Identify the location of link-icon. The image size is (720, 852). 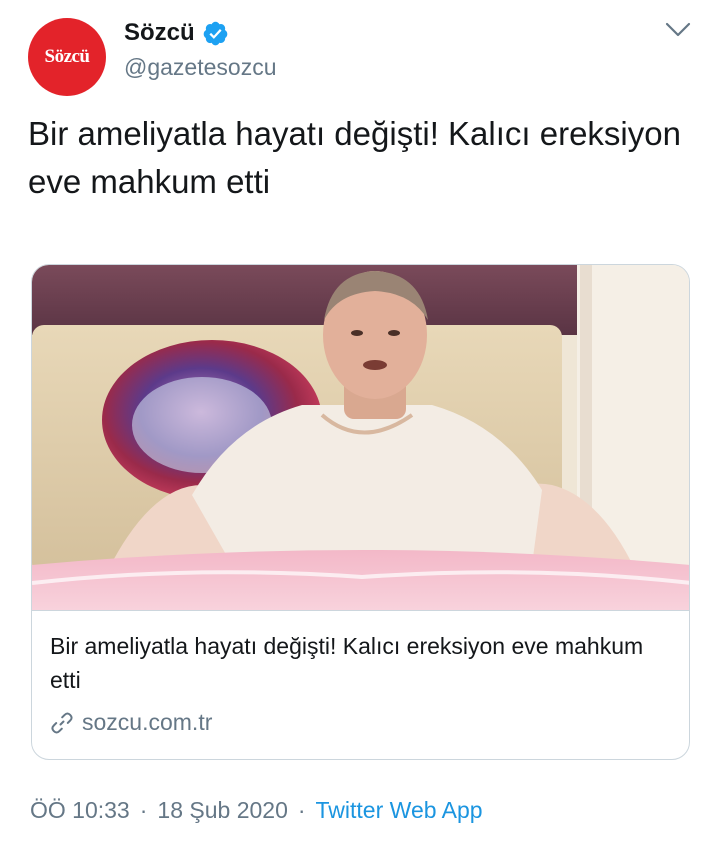
(62, 722).